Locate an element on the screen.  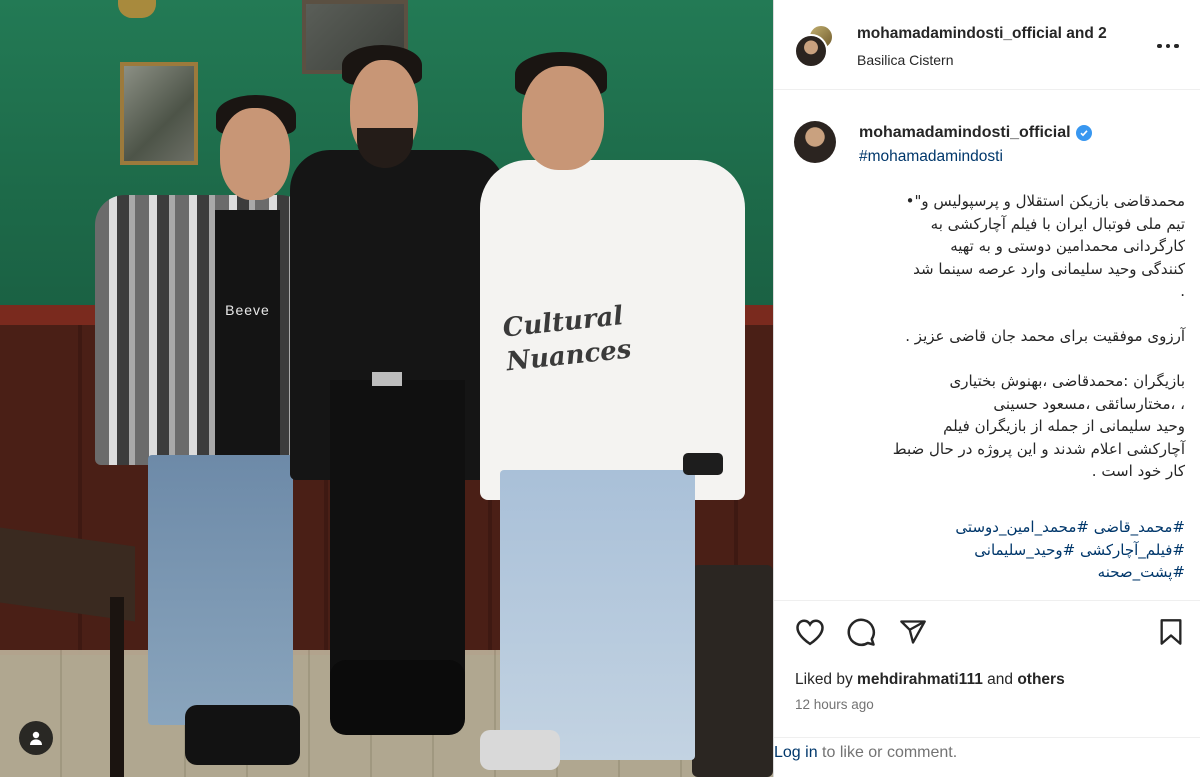
post-authors: mohamadamindosti_official and 2 is located at coordinates (982, 34).